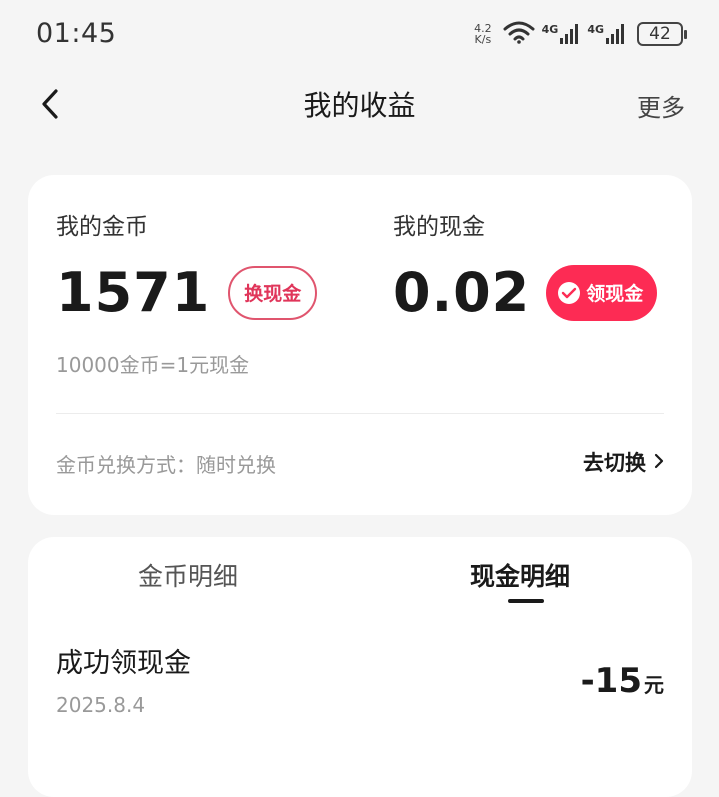 The width and height of the screenshot is (719, 797). Describe the element at coordinates (359, 35) in the screenshot. I see `status-bar: 01:45 4.2 K/s 4G 4G 42` at that location.